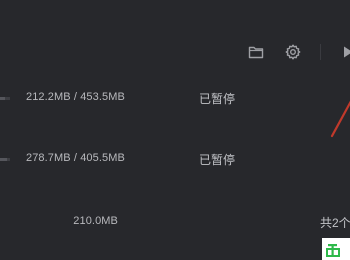 Image resolution: width=350 pixels, height=260 pixels. What do you see at coordinates (335, 223) in the screenshot?
I see `download-count: 共2个` at bounding box center [335, 223].